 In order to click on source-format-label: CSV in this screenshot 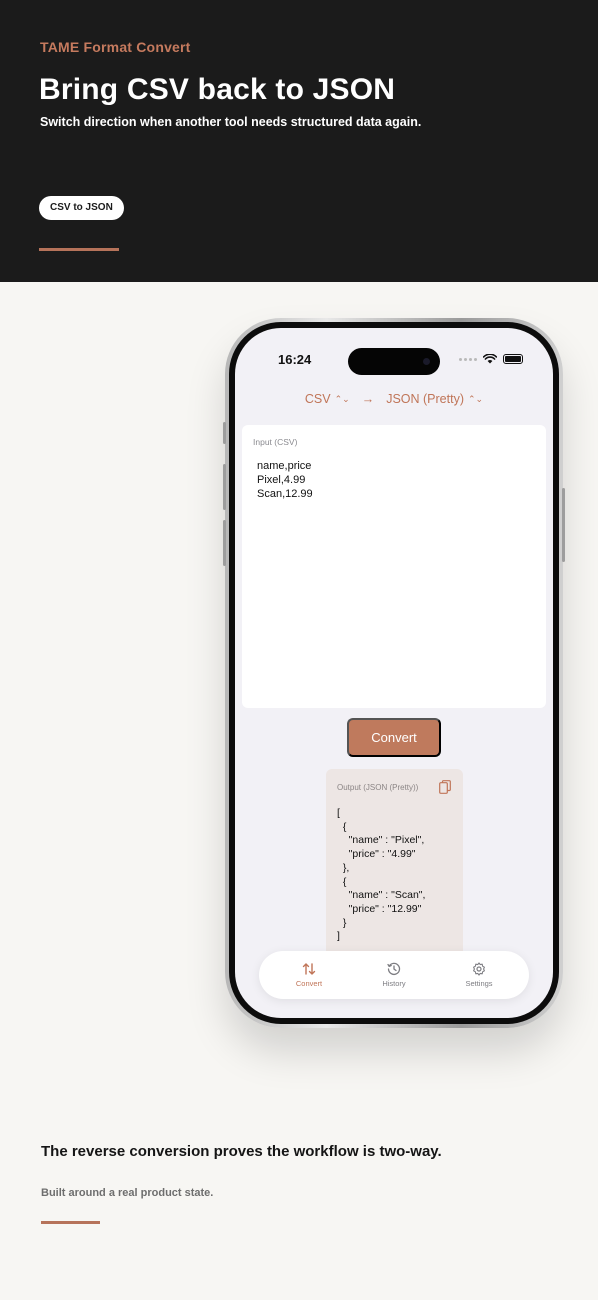, I will do `click(317, 399)`.